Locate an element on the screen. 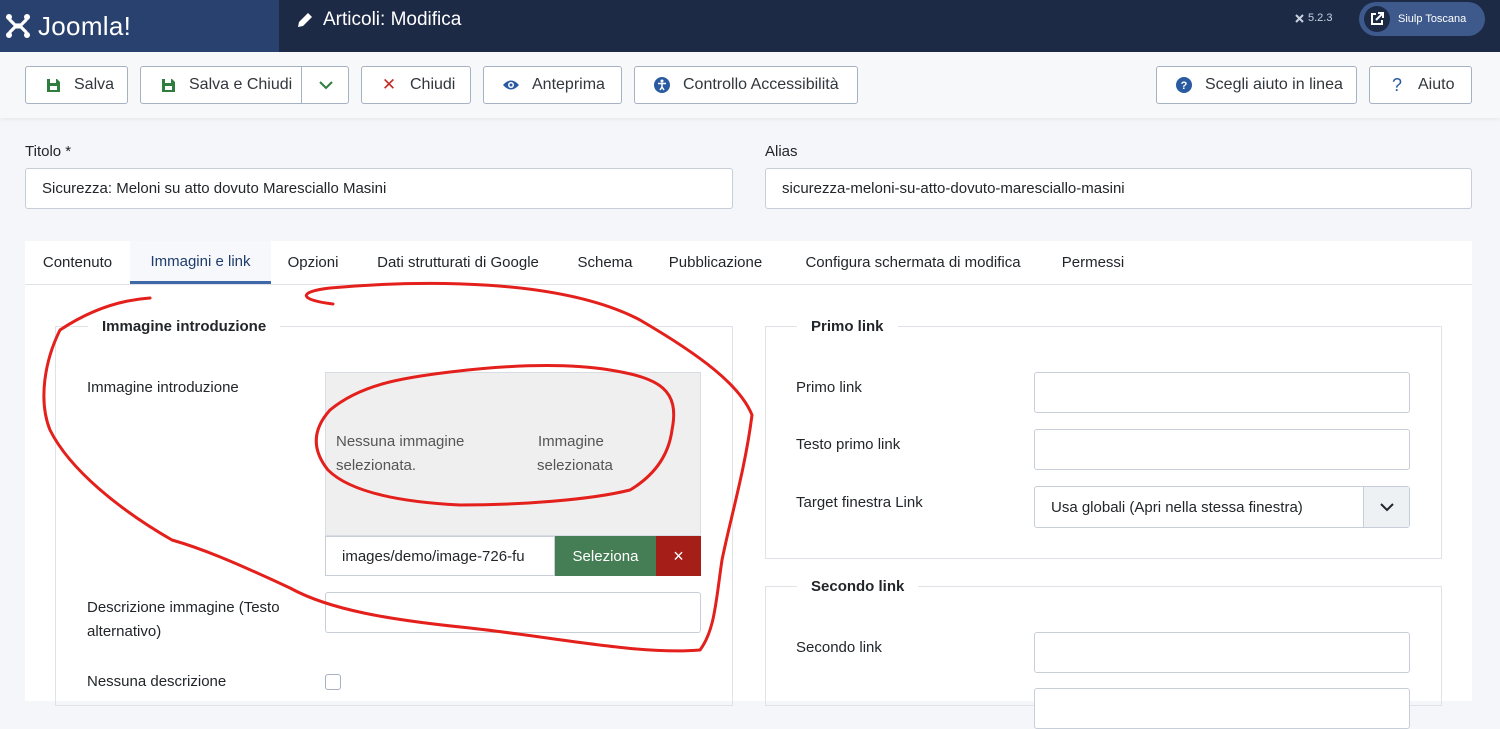  preview-button: Anteprima is located at coordinates (552, 85).